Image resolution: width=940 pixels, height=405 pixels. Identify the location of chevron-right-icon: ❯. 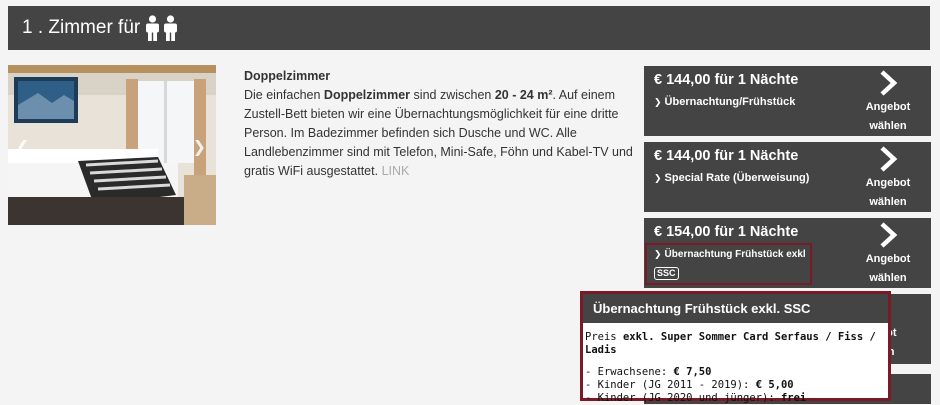
(199, 147).